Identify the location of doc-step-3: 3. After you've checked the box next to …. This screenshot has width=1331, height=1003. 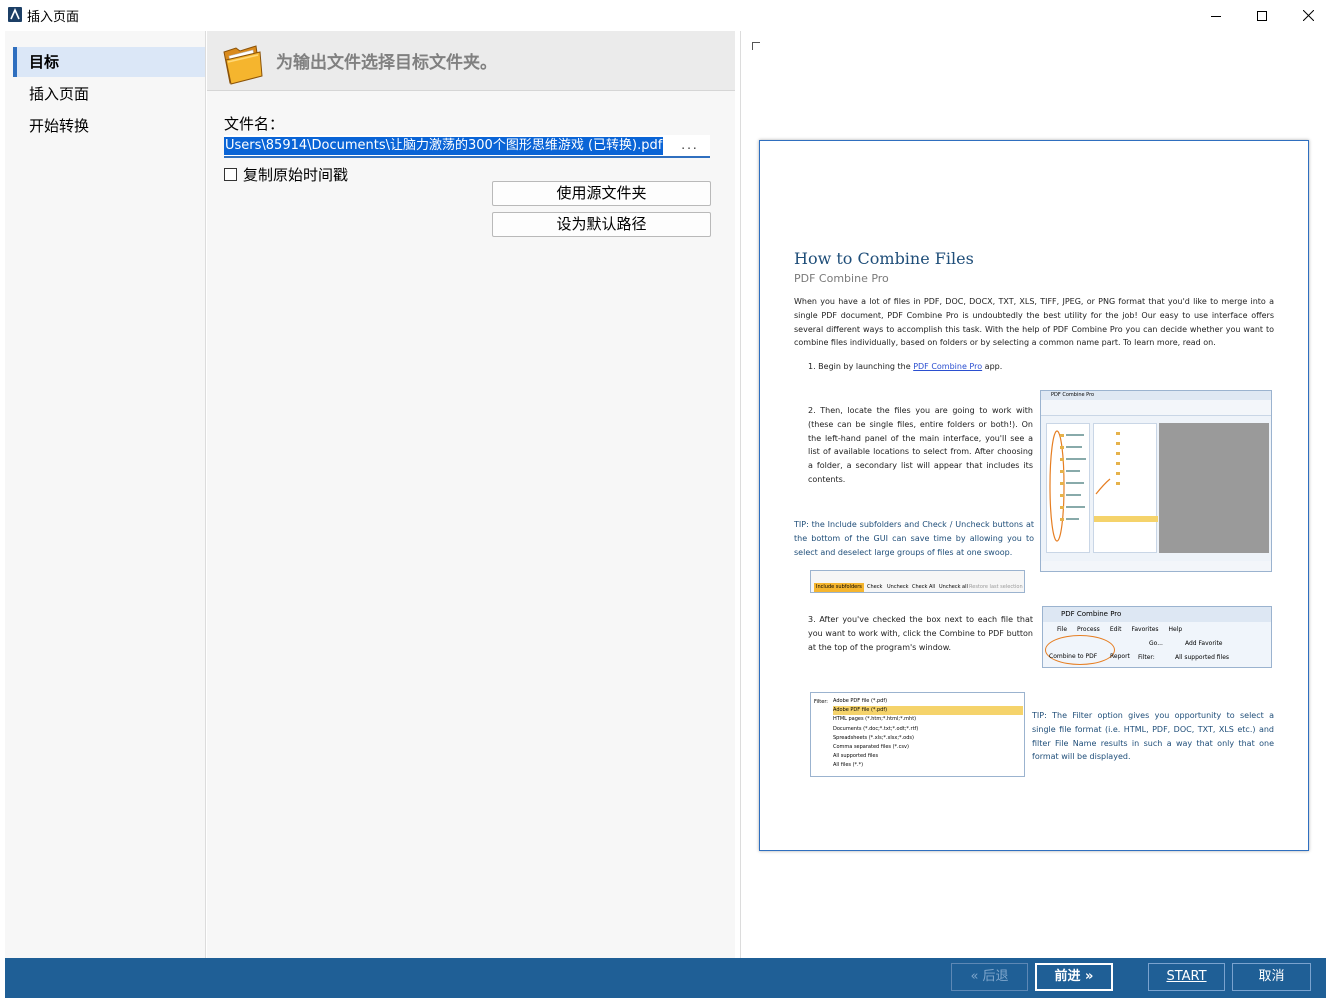
(920, 633).